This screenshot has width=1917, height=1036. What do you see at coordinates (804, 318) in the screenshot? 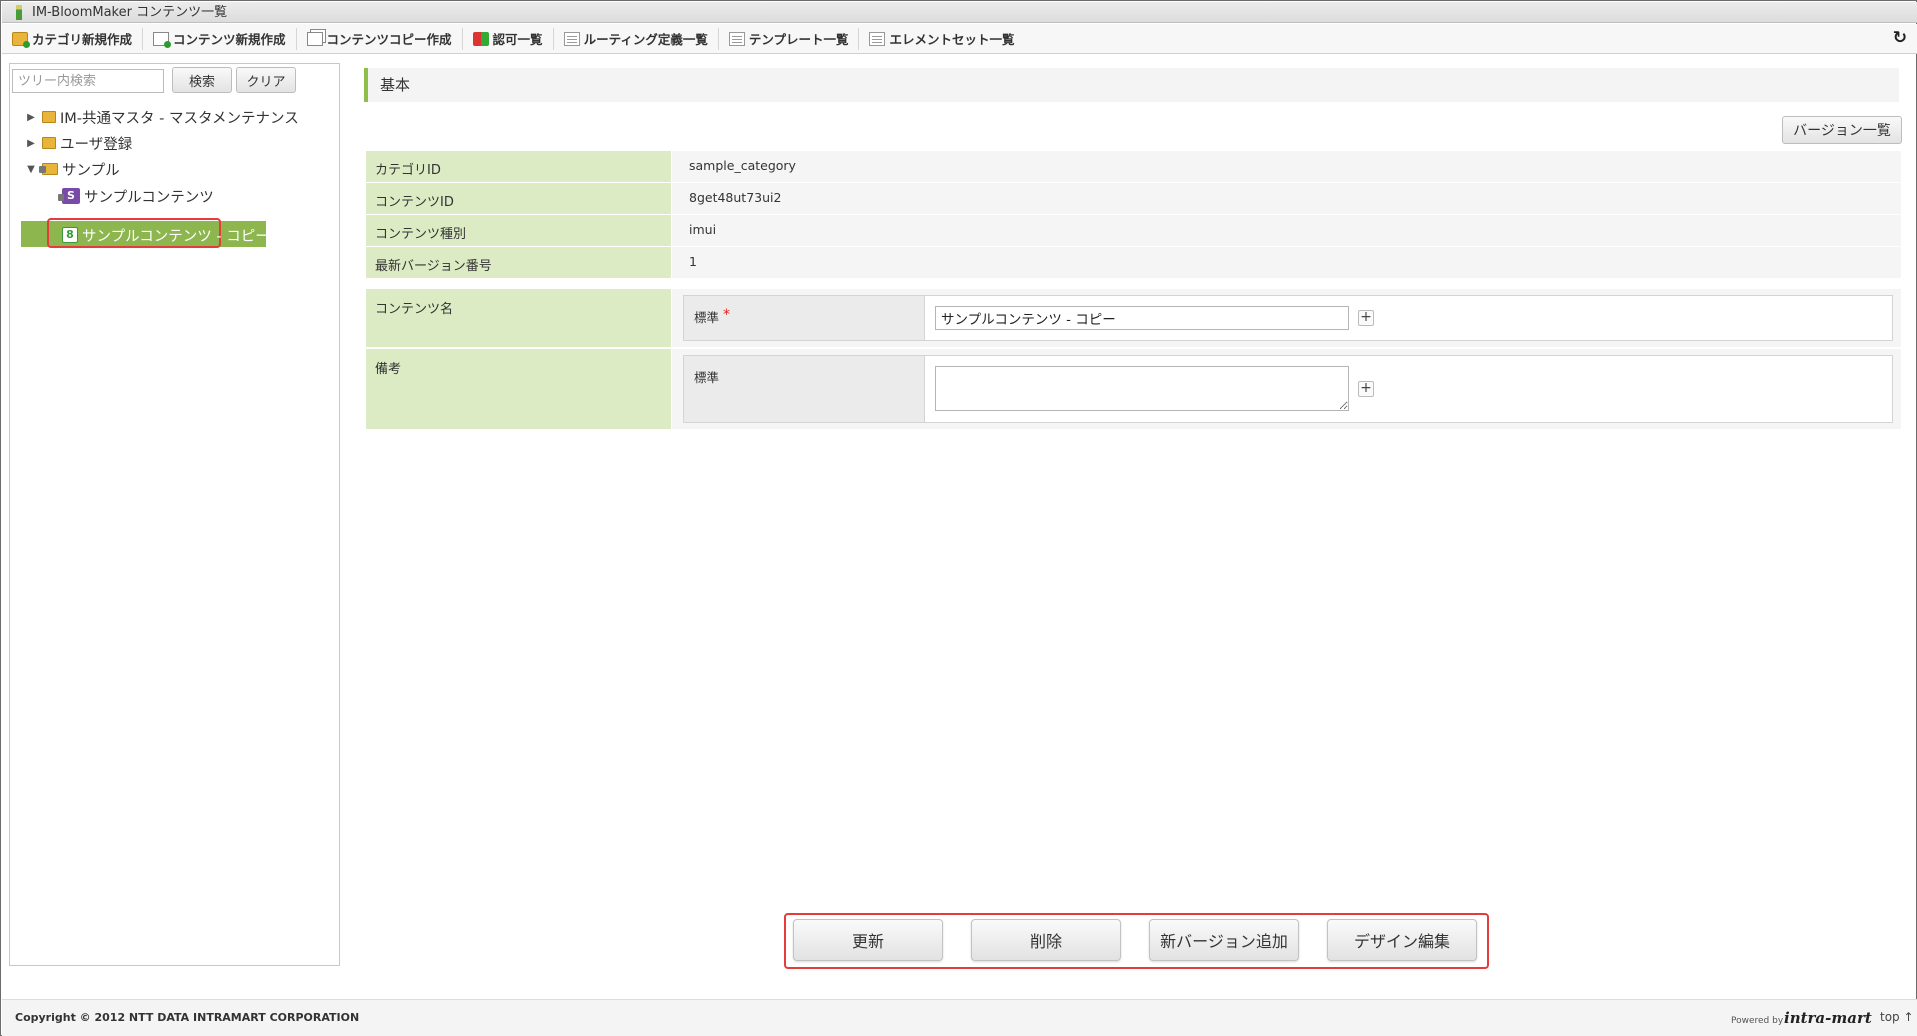
I see `locale-label: 標準 *` at bounding box center [804, 318].